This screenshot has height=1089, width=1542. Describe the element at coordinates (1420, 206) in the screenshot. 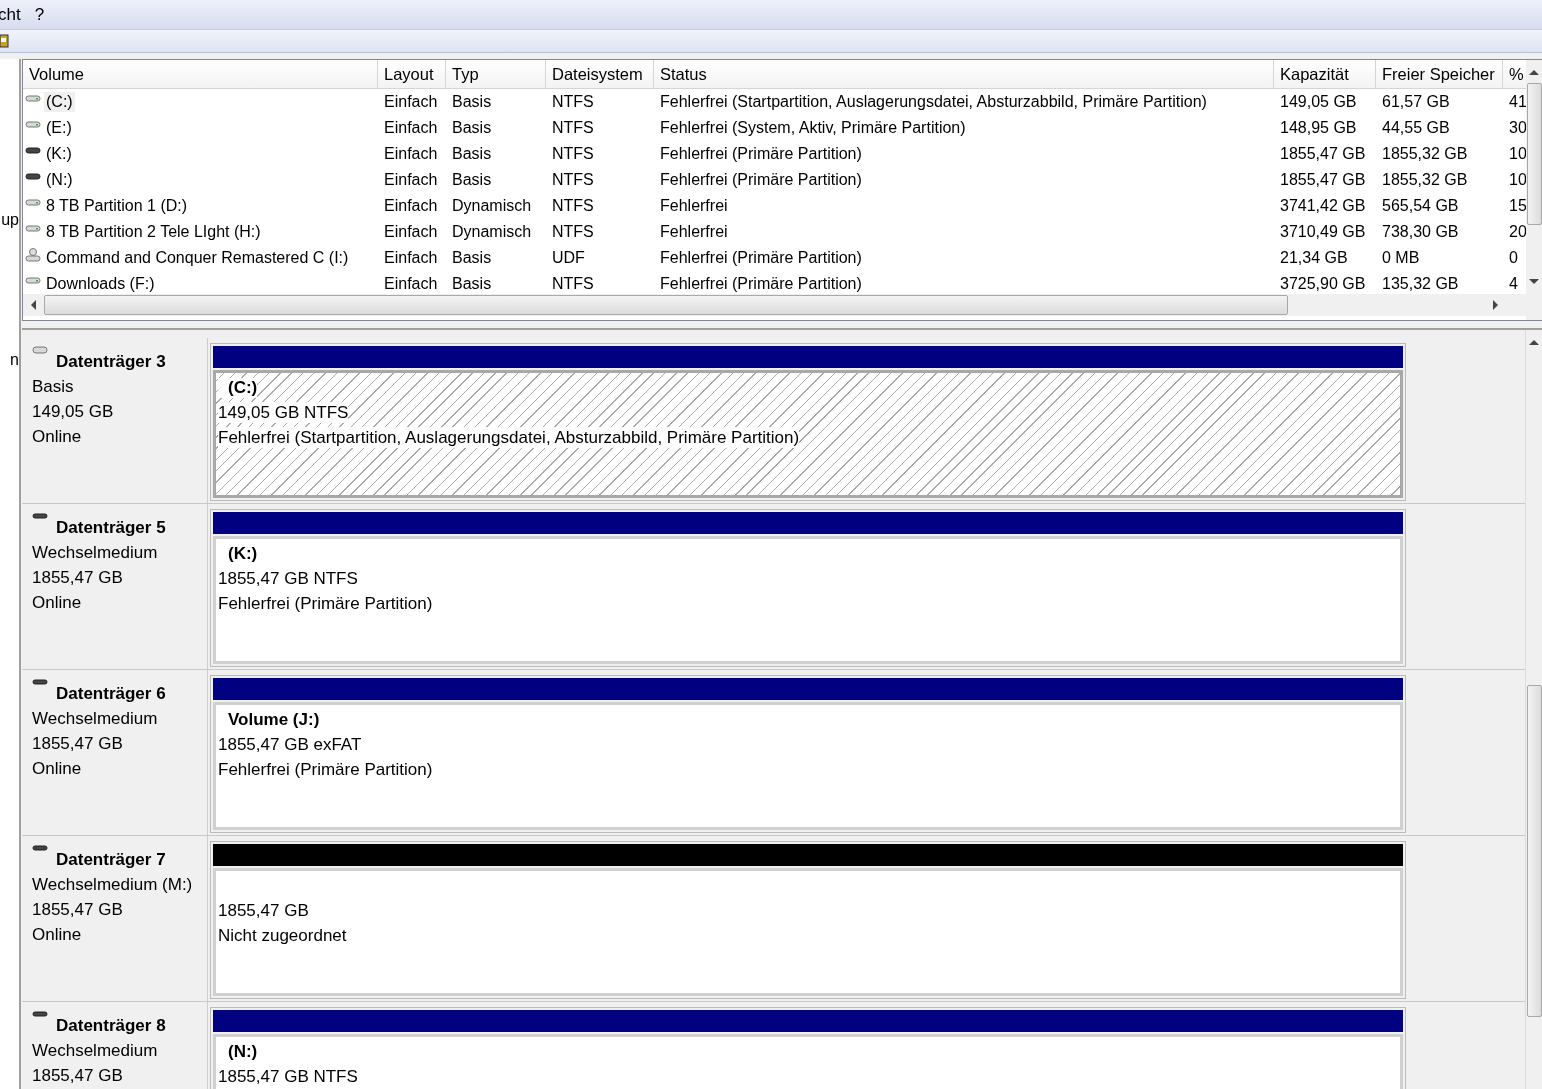

I see `table-cell: 565,54 GB` at that location.